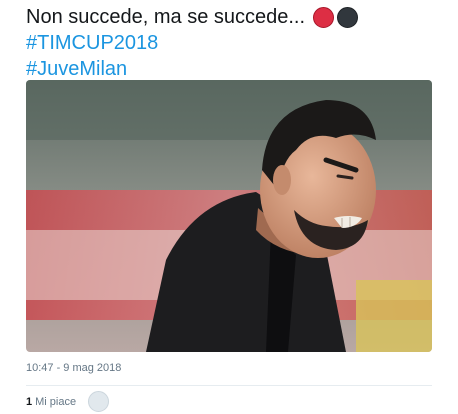  I want to click on likes-label: Mi piace, so click(56, 402).